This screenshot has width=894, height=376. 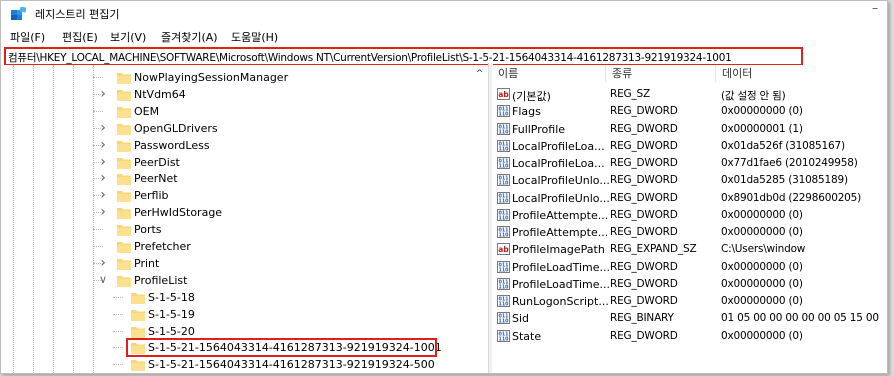 I want to click on column-header-name: 이름, so click(x=549, y=73).